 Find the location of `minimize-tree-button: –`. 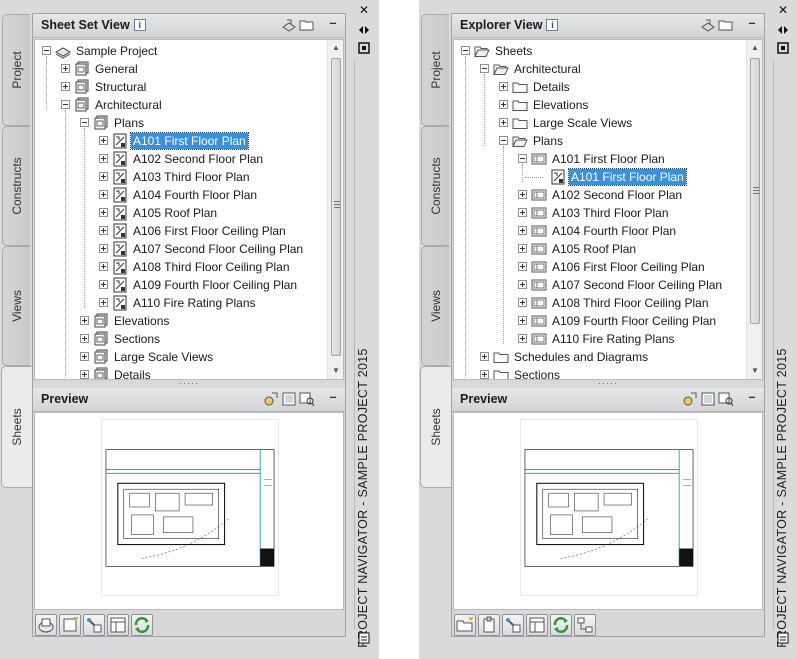

minimize-tree-button: – is located at coordinates (752, 24).